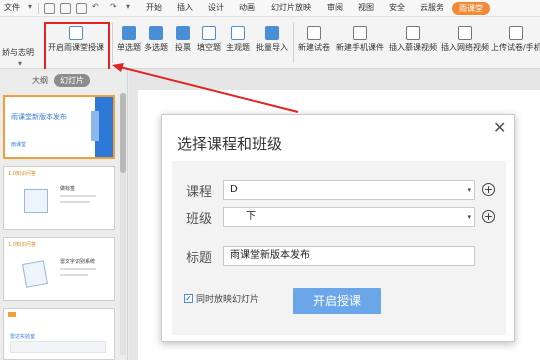 The image size is (540, 360). Describe the element at coordinates (81, 8) in the screenshot. I see `preview-icon` at that location.